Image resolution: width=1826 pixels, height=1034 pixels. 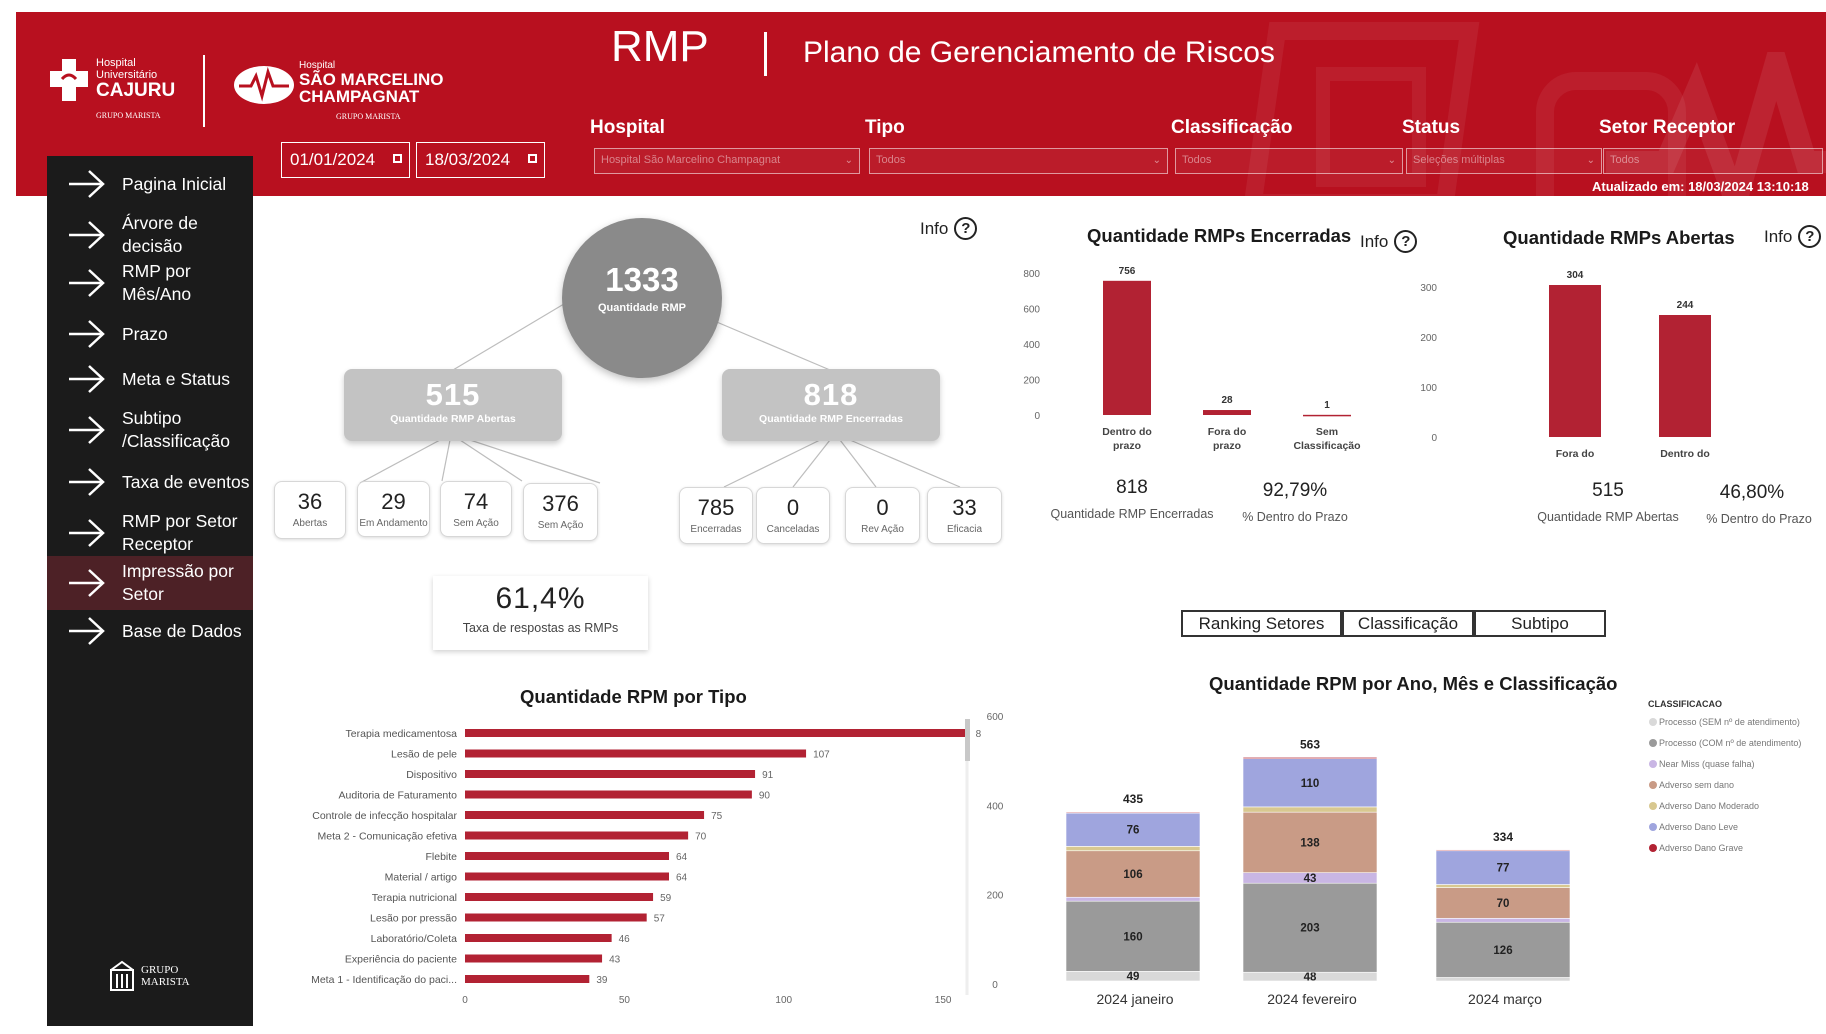 I want to click on logo1-line1: Hospital, so click(x=116, y=63).